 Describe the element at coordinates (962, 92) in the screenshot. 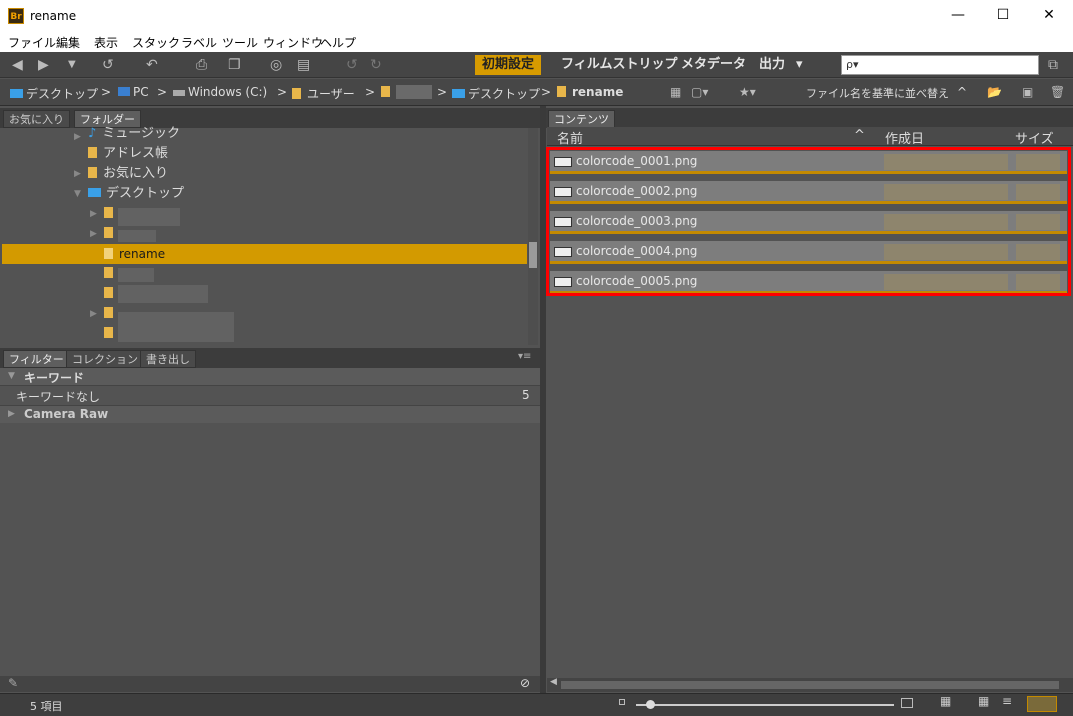

I see `sort-direction-icon: ^` at that location.